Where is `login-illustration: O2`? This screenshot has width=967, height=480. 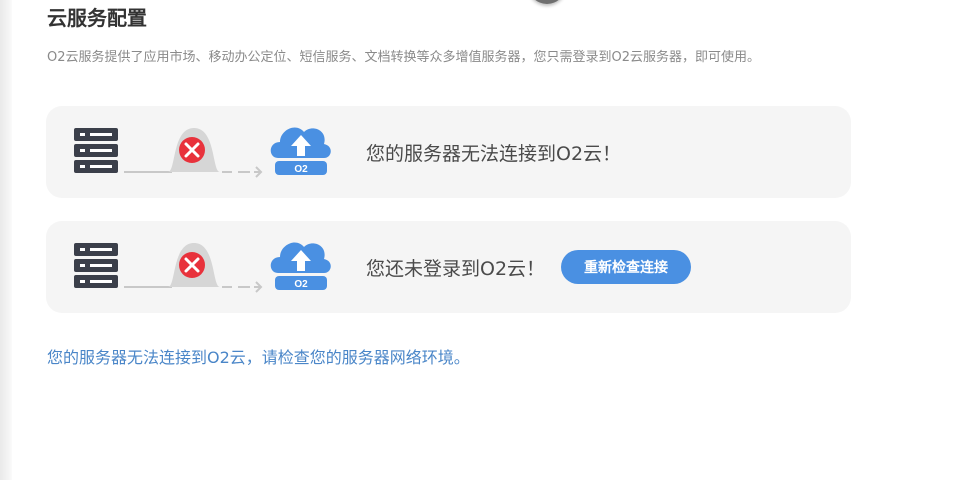 login-illustration: O2 is located at coordinates (202, 267).